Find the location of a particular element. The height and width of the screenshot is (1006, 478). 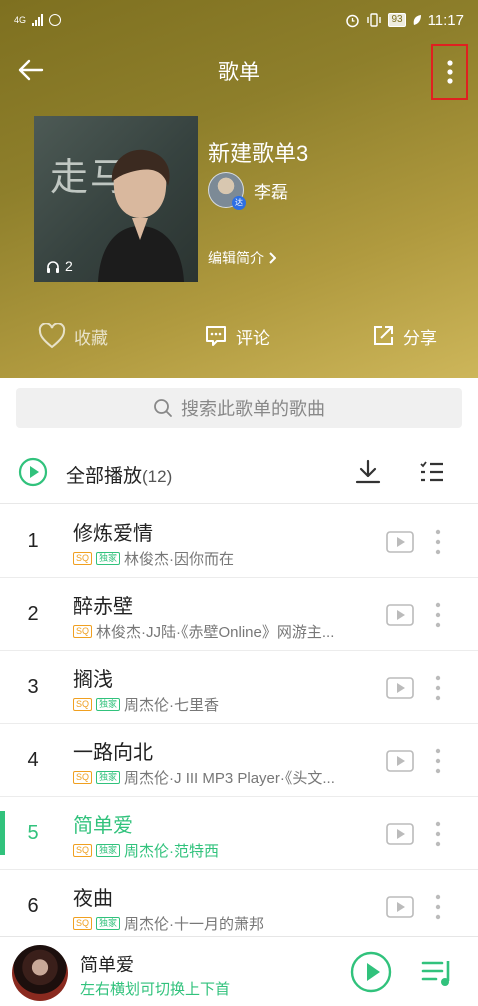

play-all-button: 全部播放(12) is located at coordinates (119, 474).